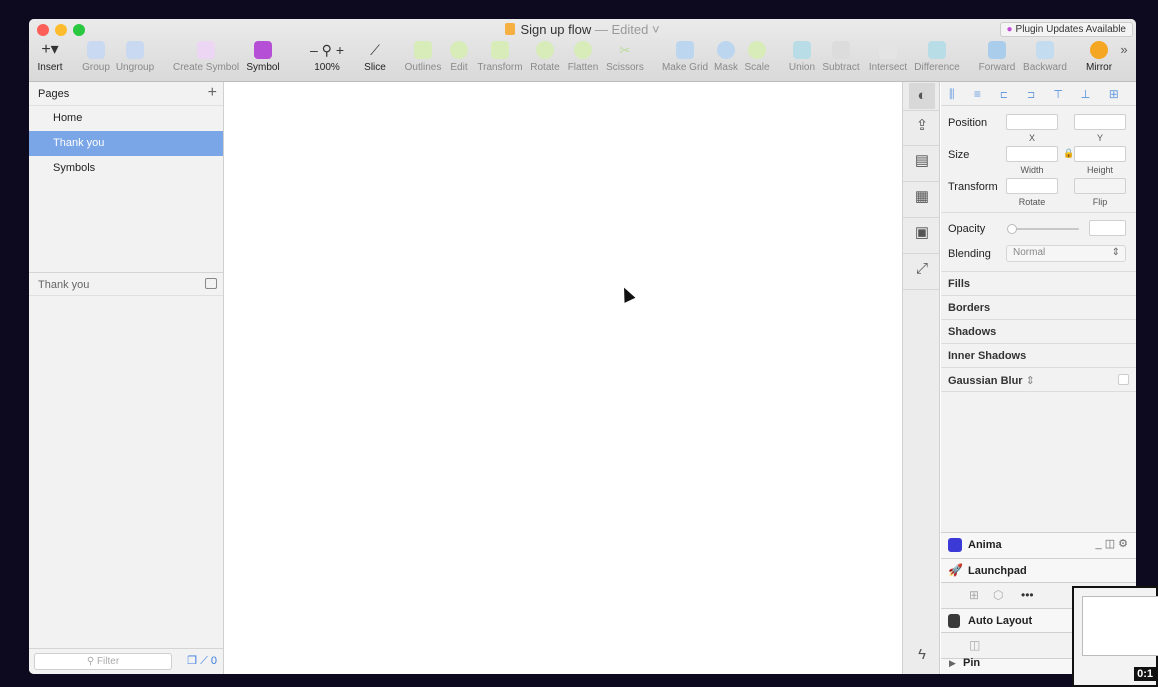 The height and width of the screenshot is (687, 1158). What do you see at coordinates (757, 60) in the screenshot?
I see `scale-button: Scale` at bounding box center [757, 60].